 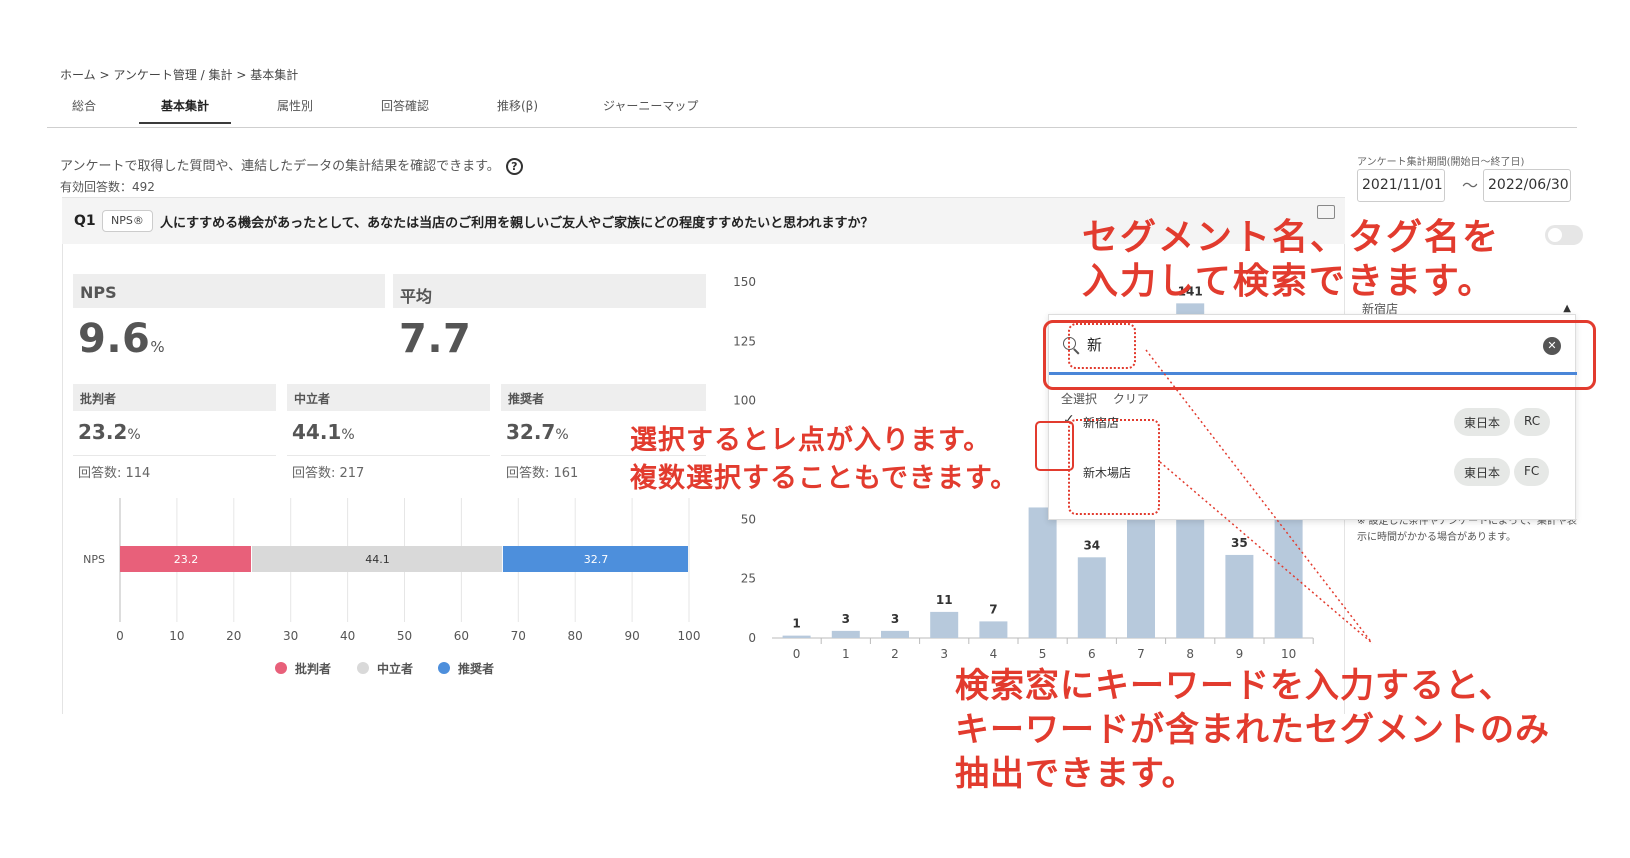 What do you see at coordinates (824, 459) in the screenshot?
I see `annotation-select: 選択するとレ点が入ります。 複数選択することもできます。` at bounding box center [824, 459].